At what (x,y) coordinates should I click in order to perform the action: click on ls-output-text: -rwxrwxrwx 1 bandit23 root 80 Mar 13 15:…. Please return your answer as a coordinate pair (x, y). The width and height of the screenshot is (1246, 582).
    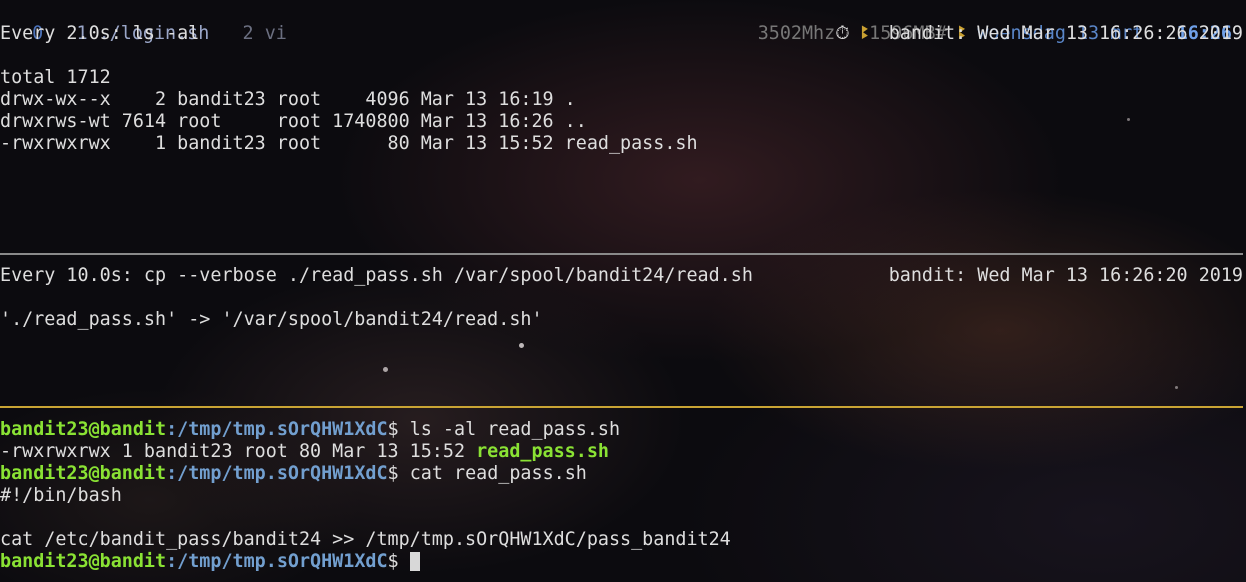
    Looking at the image, I should click on (238, 451).